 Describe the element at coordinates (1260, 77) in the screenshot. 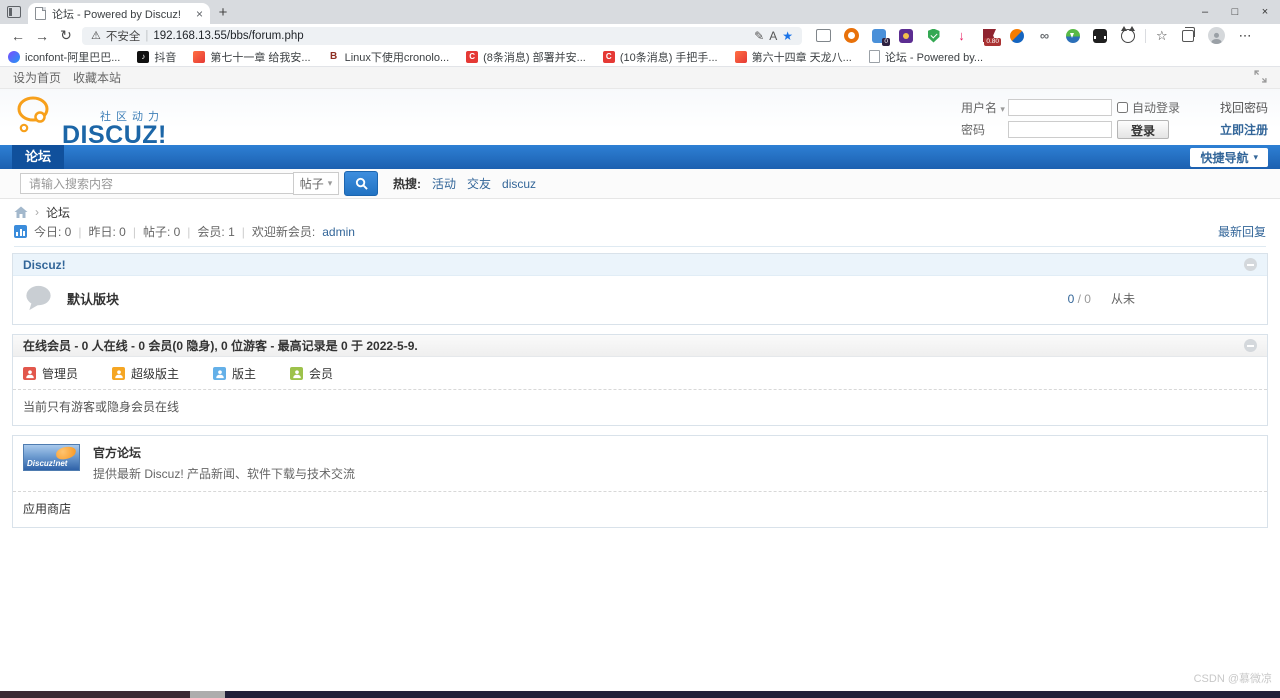

I see `widescreen-toggle-icon` at that location.